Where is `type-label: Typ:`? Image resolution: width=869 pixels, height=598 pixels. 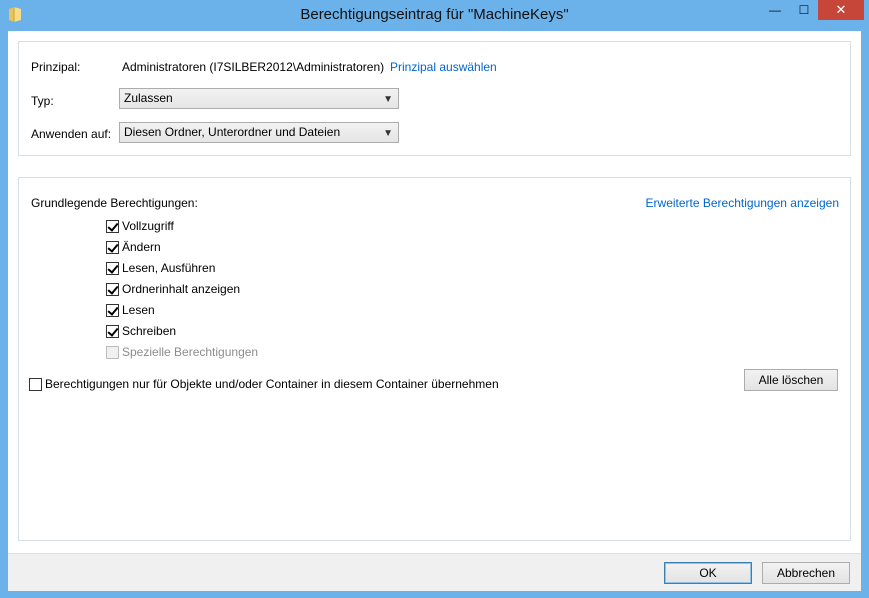
type-label: Typ: is located at coordinates (42, 101).